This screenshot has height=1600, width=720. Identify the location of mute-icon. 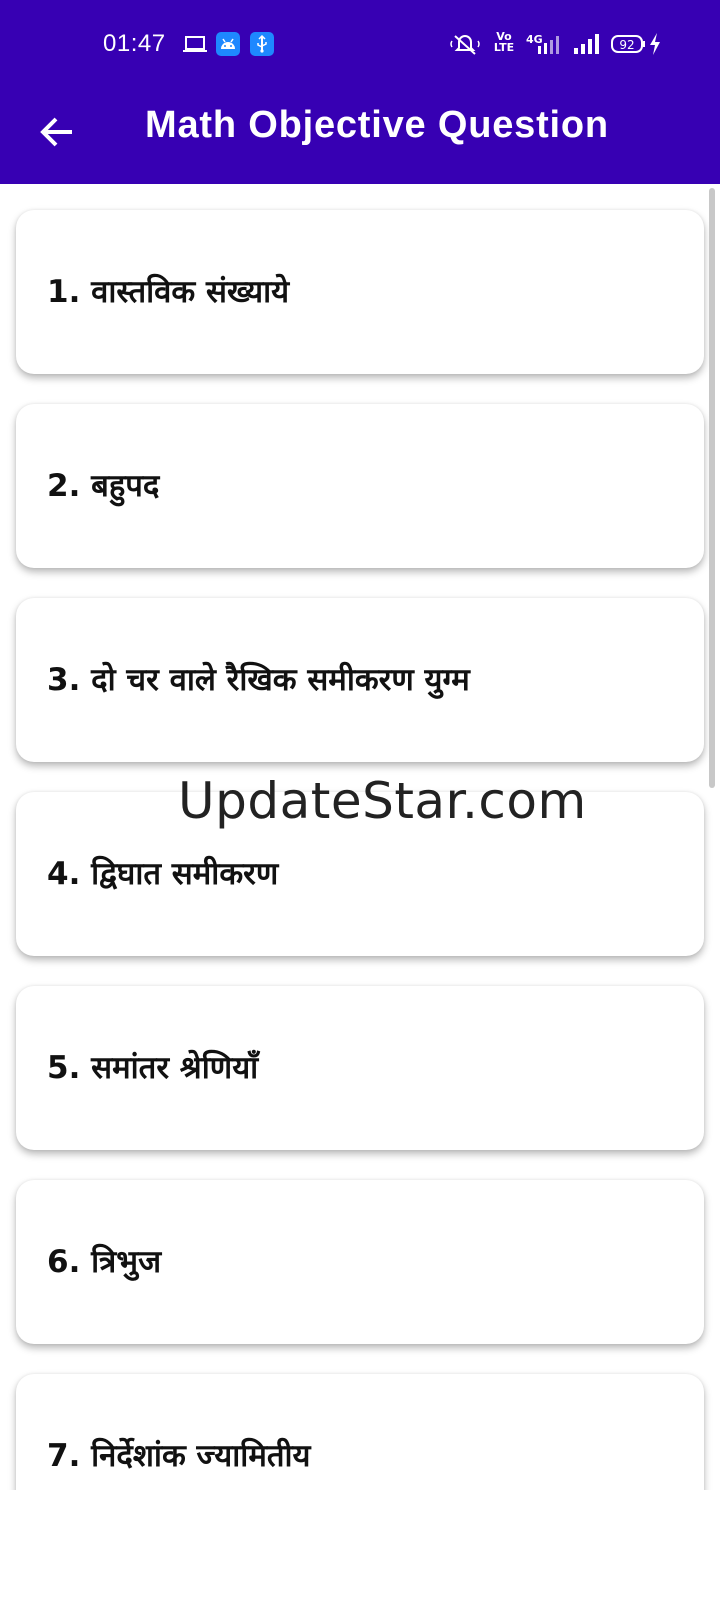
(465, 46).